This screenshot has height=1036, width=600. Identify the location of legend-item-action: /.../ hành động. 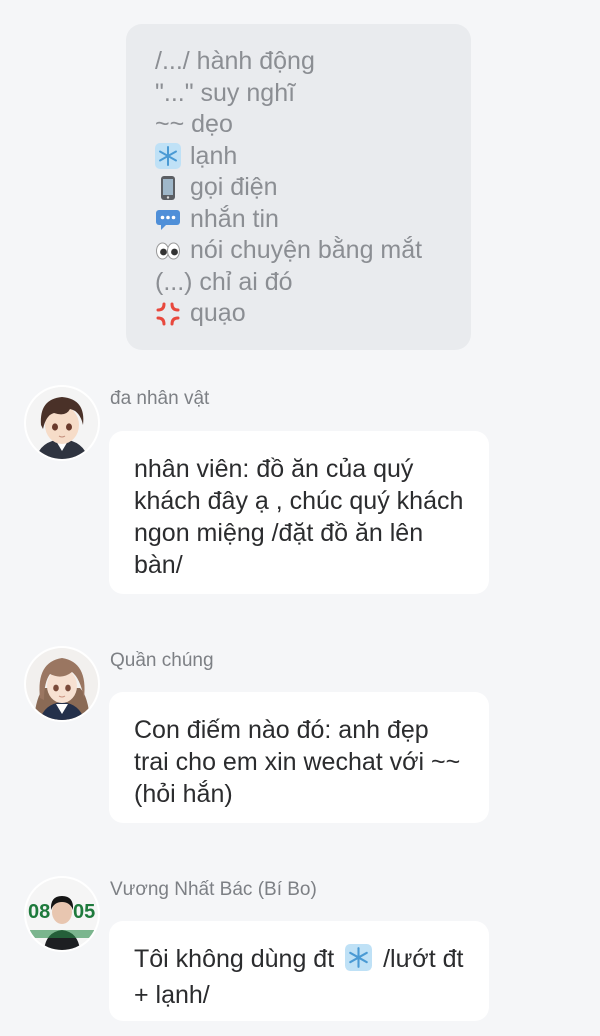
(313, 62).